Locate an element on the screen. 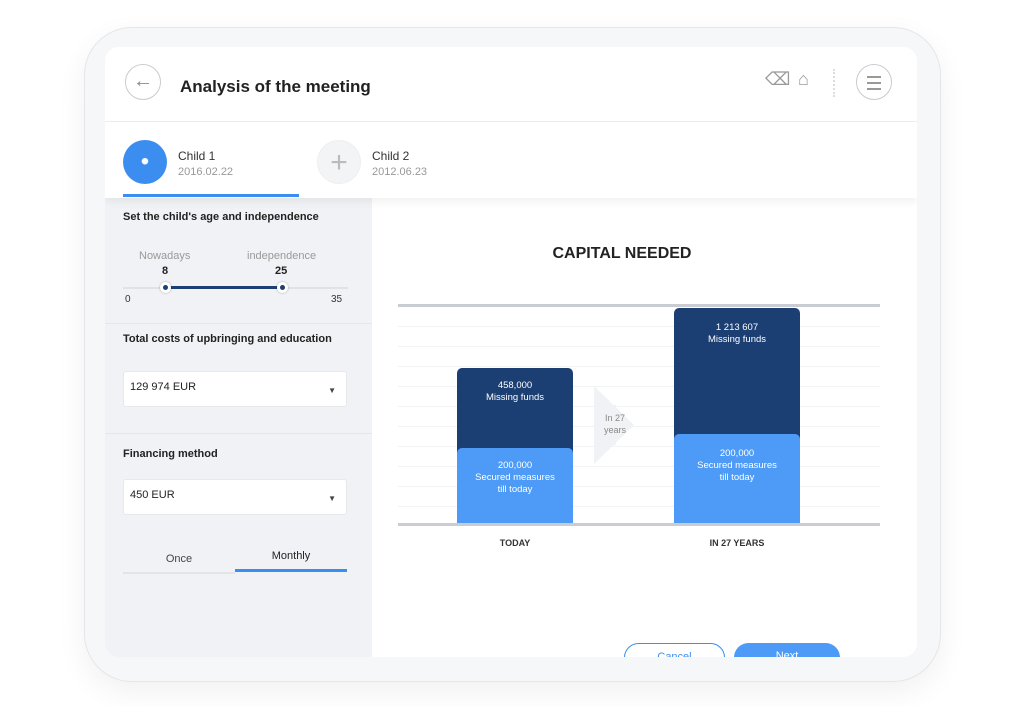 The height and width of the screenshot is (706, 1024). arrow-label: In 27 years is located at coordinates (615, 424).